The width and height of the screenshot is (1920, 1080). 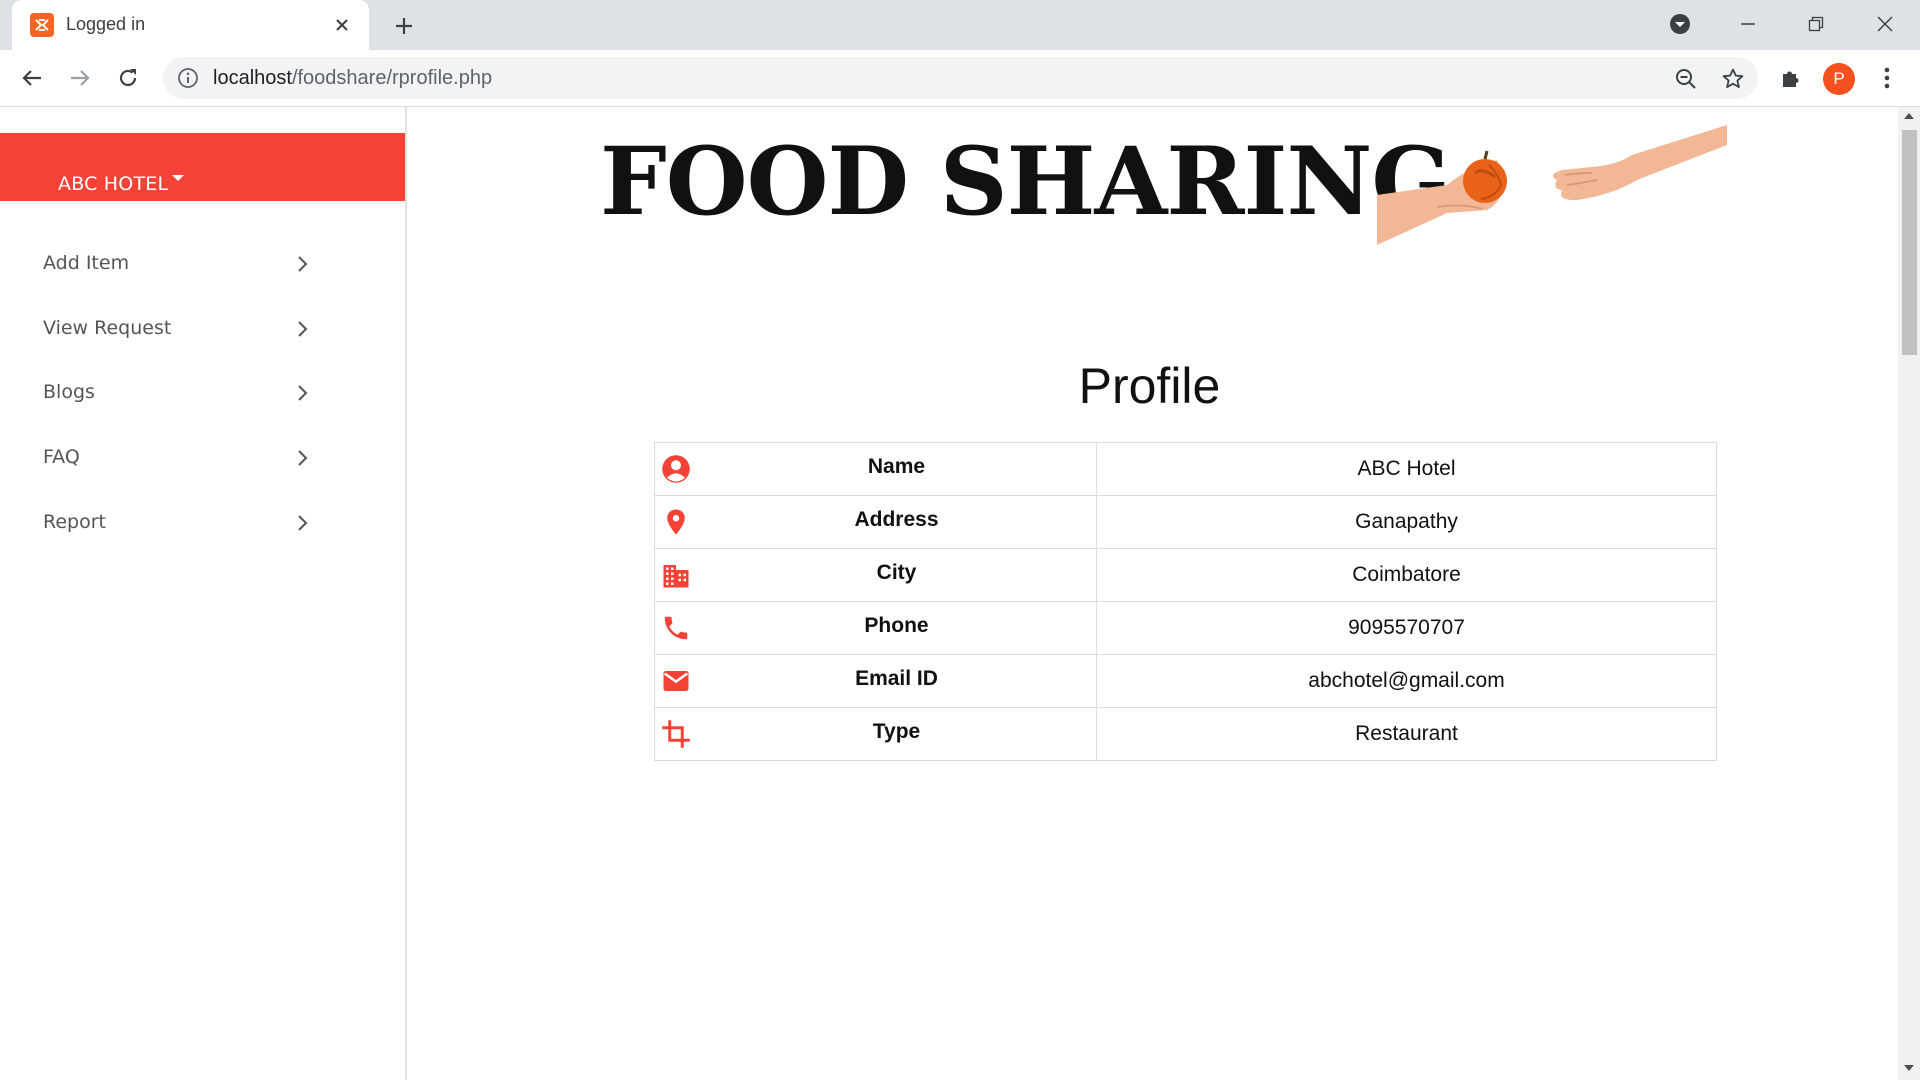 I want to click on table-row: Email ID abchotel@gmail.com, so click(x=1185, y=681).